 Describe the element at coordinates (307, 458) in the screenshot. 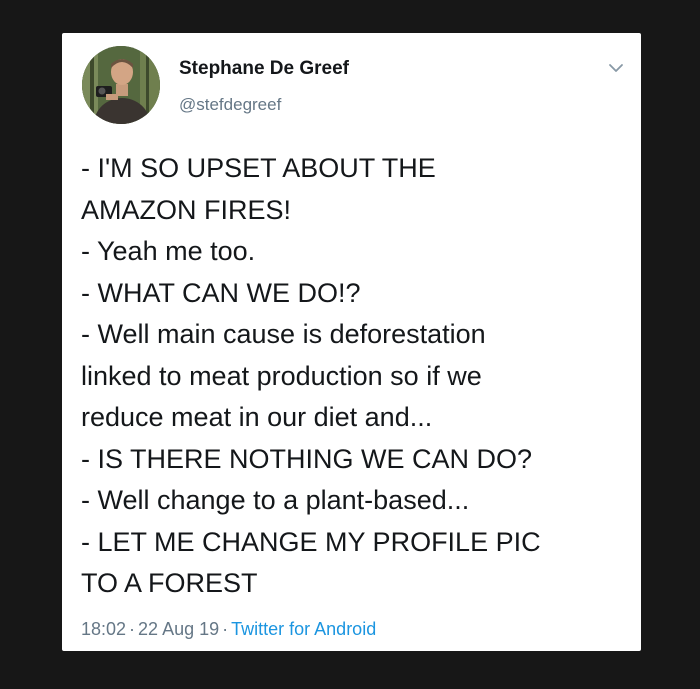

I see `tweet-line: - IS THERE NOTHING WE CAN DO?` at that location.